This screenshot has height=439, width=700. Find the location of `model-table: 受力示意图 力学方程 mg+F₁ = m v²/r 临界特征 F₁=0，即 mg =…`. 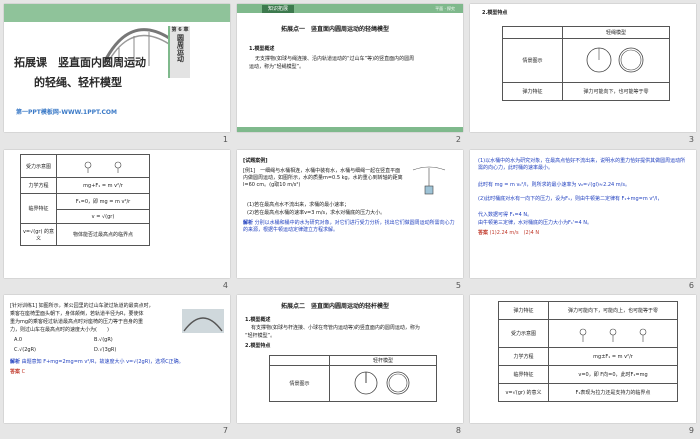

model-table: 受力示意图 力学方程 mg+F₁ = m v²/r 临界特征 F₁=0，即 mg =… is located at coordinates (85, 200).